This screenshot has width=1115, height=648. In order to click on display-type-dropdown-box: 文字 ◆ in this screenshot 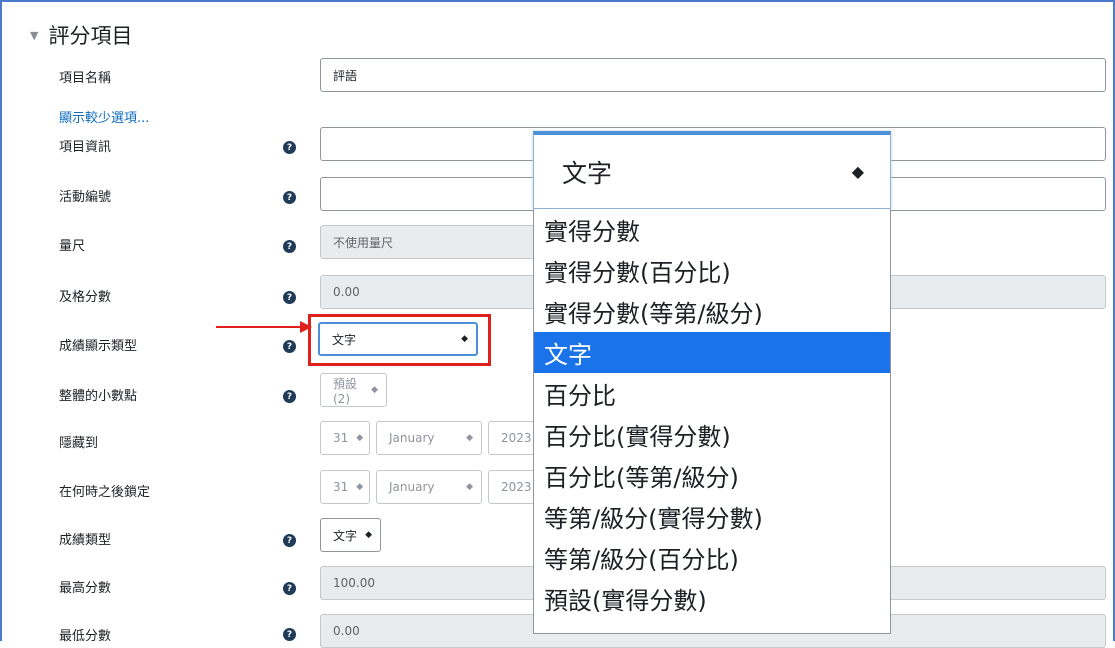, I will do `click(712, 170)`.